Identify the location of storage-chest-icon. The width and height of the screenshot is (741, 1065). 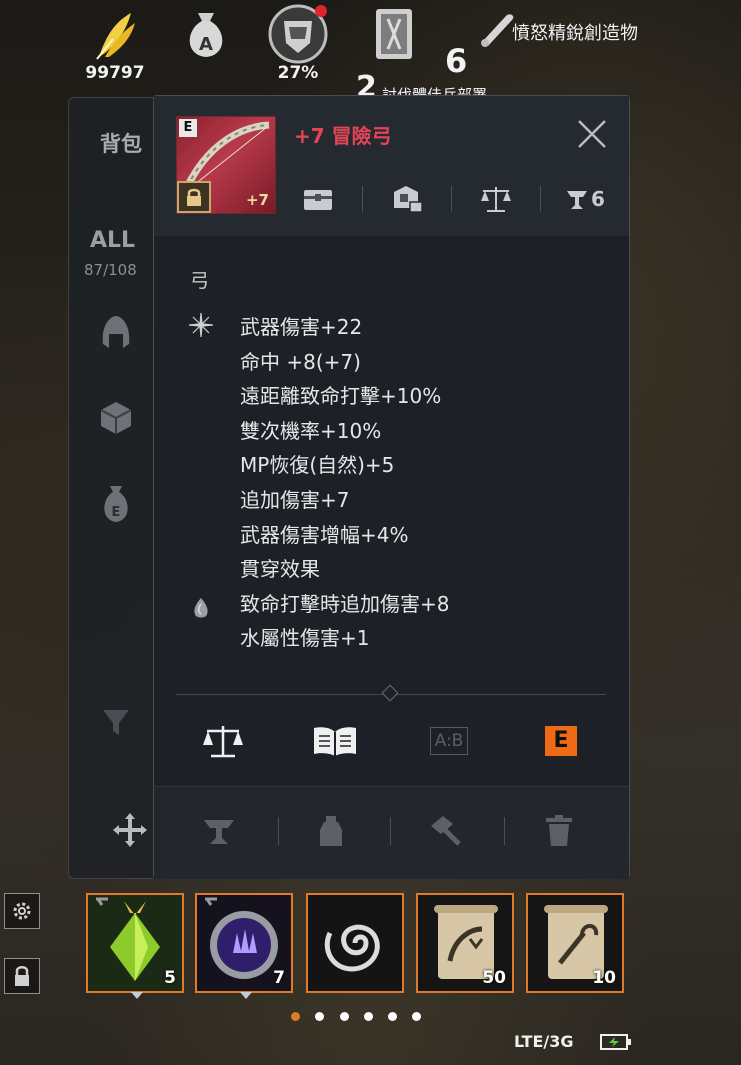
(318, 199).